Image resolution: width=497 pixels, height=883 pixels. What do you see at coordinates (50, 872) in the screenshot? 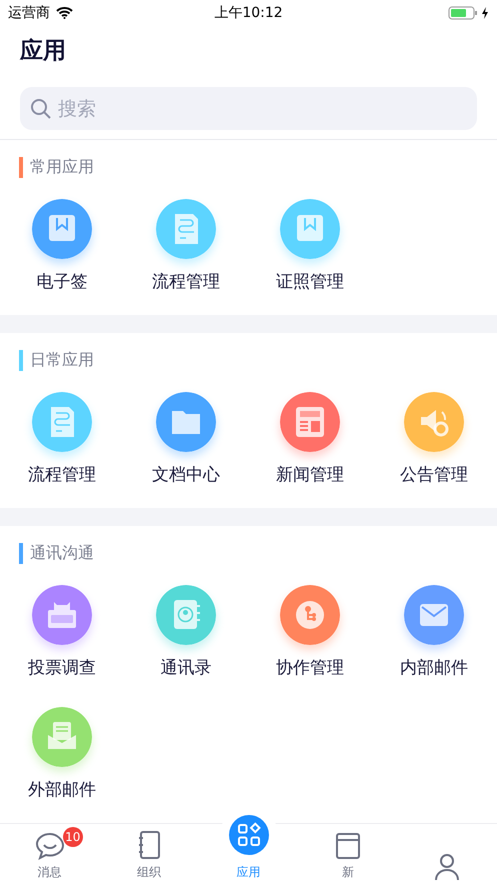
I see `tab-label: 消息` at bounding box center [50, 872].